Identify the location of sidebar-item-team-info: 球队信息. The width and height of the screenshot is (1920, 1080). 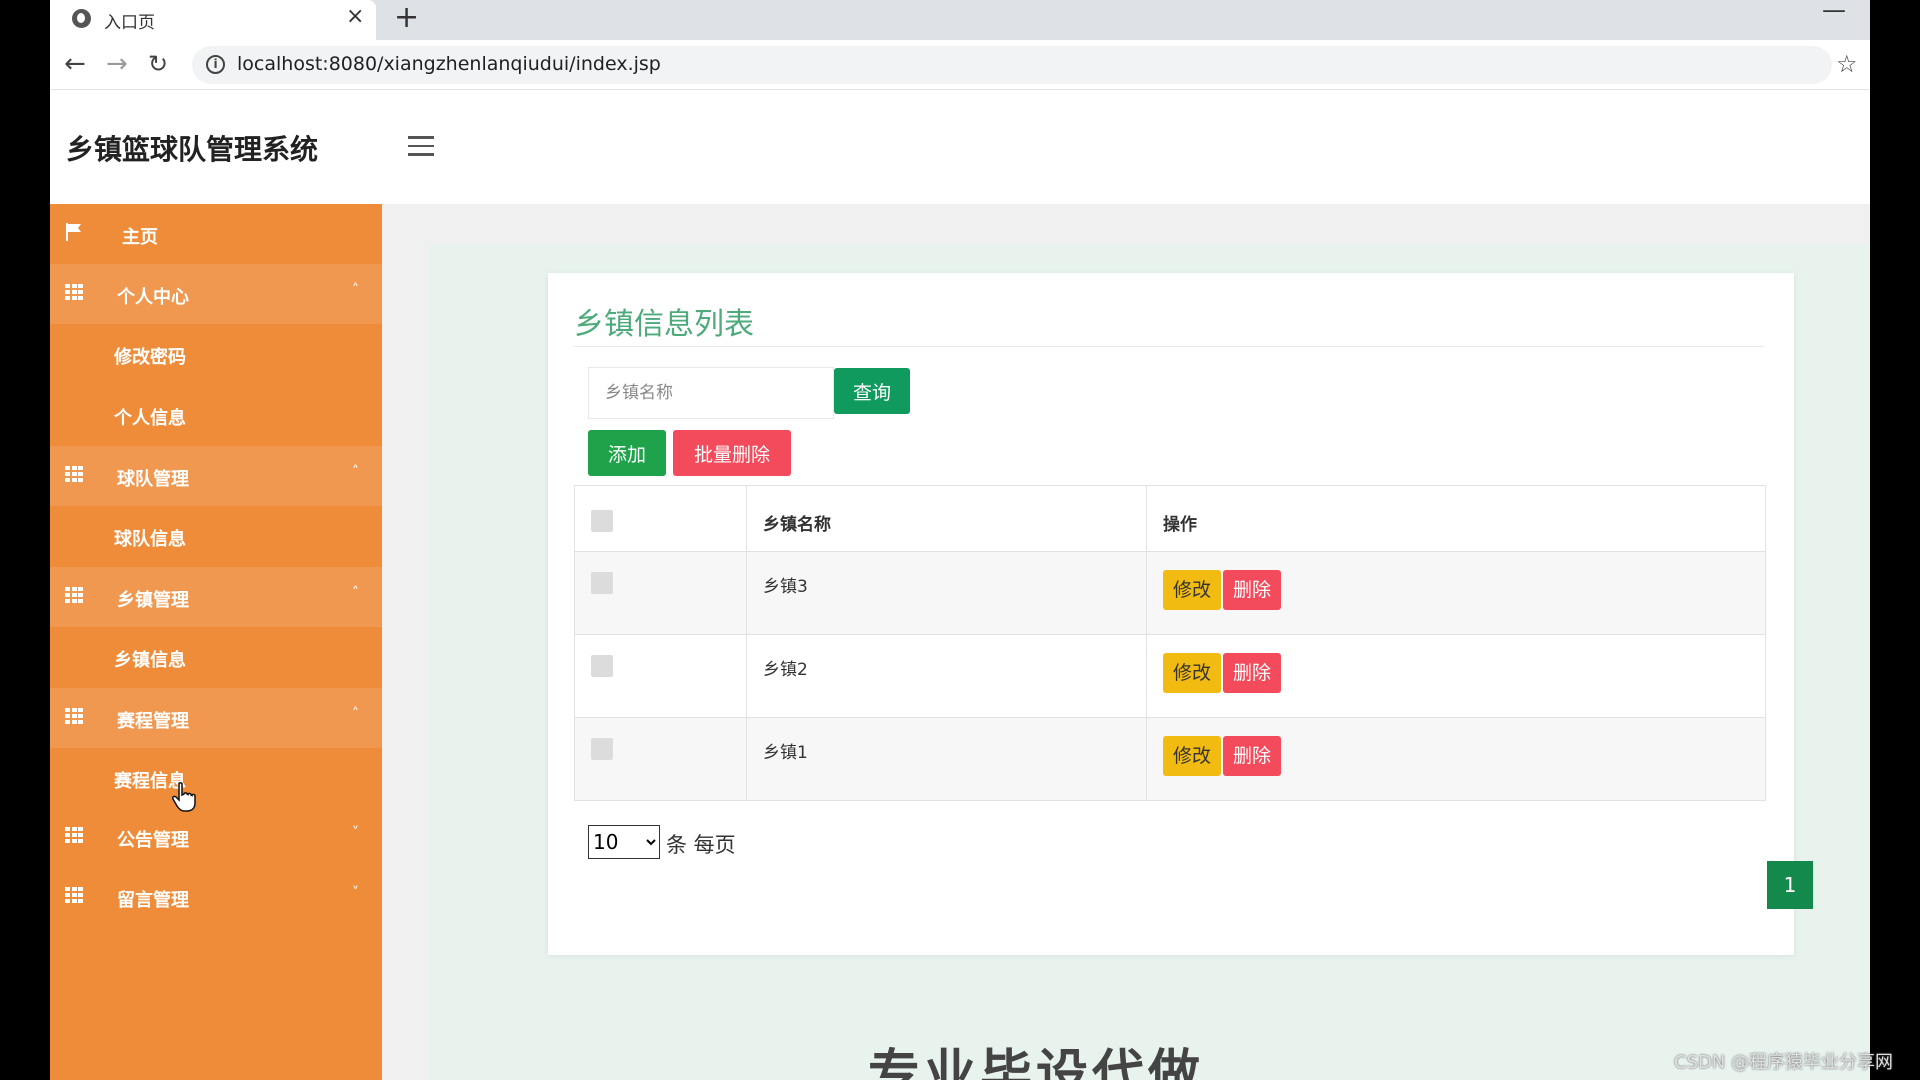
(216, 536).